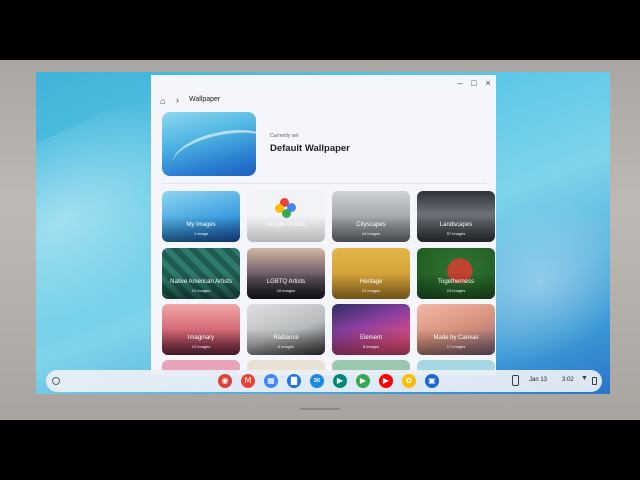 The image size is (640, 480). I want to click on collection-label: Native American Artists, so click(201, 282).